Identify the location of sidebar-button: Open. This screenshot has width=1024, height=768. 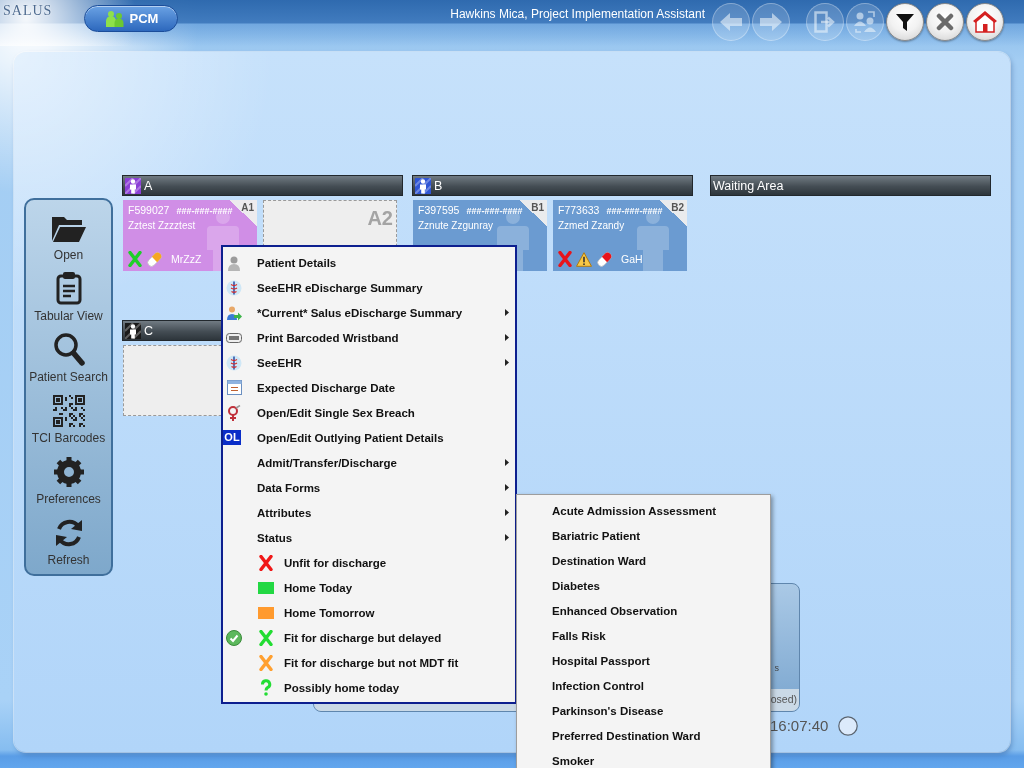
(68, 234).